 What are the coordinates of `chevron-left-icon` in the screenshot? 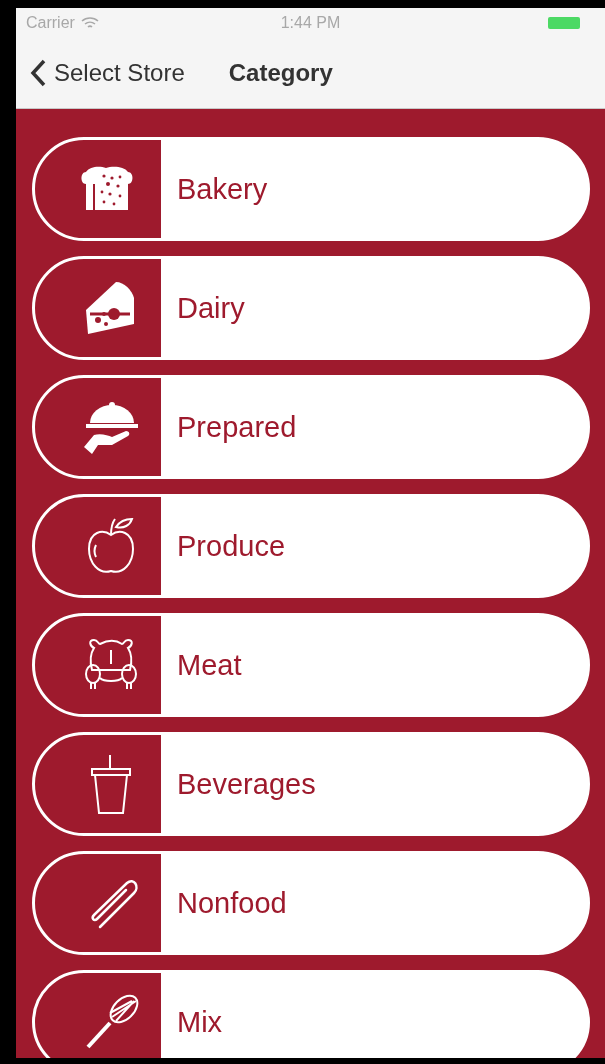 It's located at (38, 73).